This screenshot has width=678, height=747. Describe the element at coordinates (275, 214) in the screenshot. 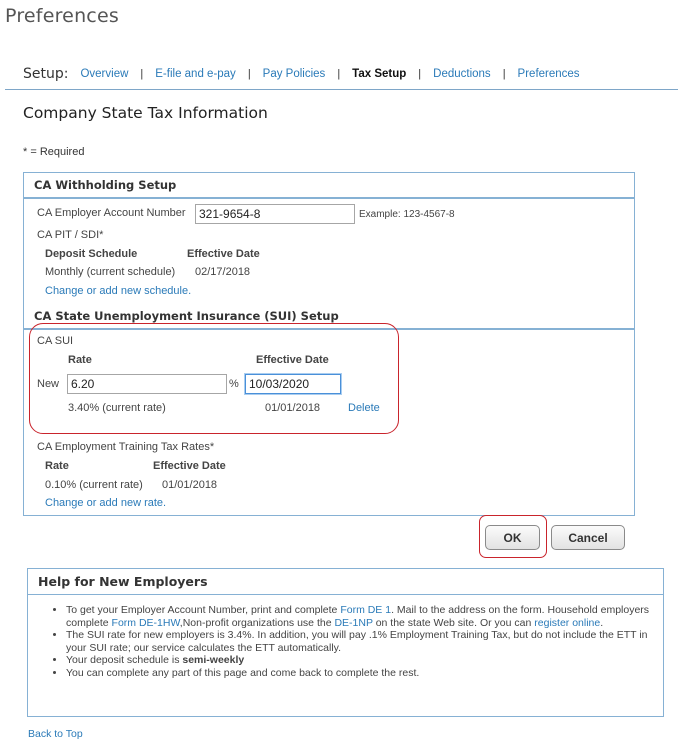

I see `employer-account-input` at that location.